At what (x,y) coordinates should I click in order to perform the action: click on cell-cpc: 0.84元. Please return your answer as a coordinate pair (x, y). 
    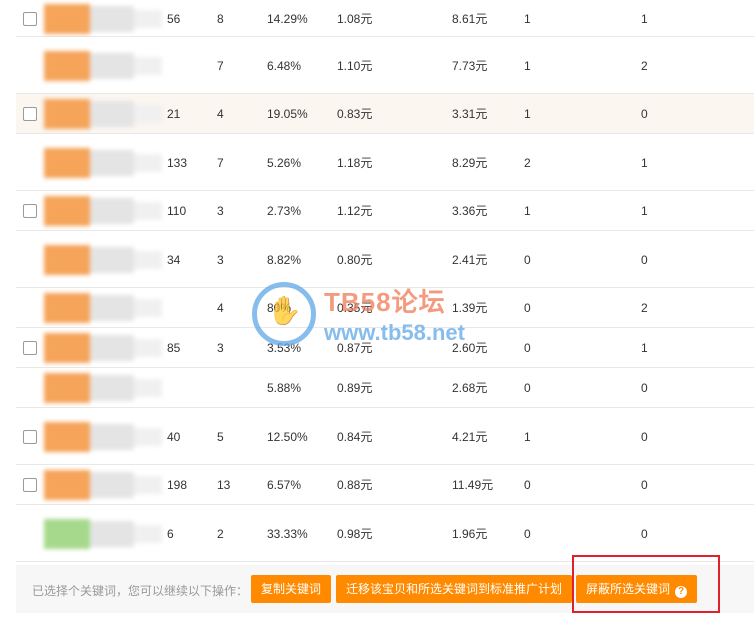
    Looking at the image, I should click on (355, 436).